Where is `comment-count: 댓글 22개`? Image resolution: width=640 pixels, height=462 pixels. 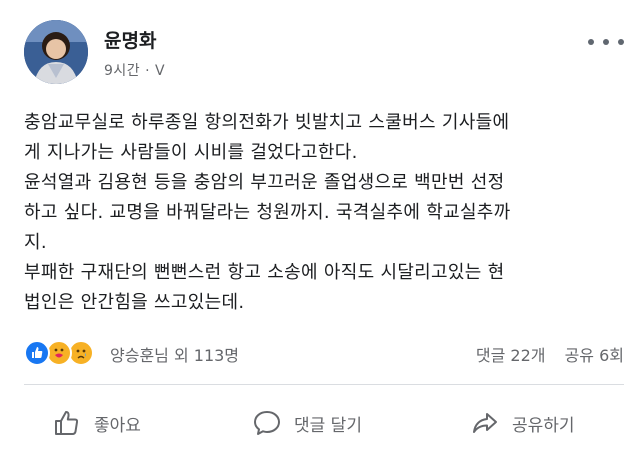 comment-count: 댓글 22개 is located at coordinates (511, 355).